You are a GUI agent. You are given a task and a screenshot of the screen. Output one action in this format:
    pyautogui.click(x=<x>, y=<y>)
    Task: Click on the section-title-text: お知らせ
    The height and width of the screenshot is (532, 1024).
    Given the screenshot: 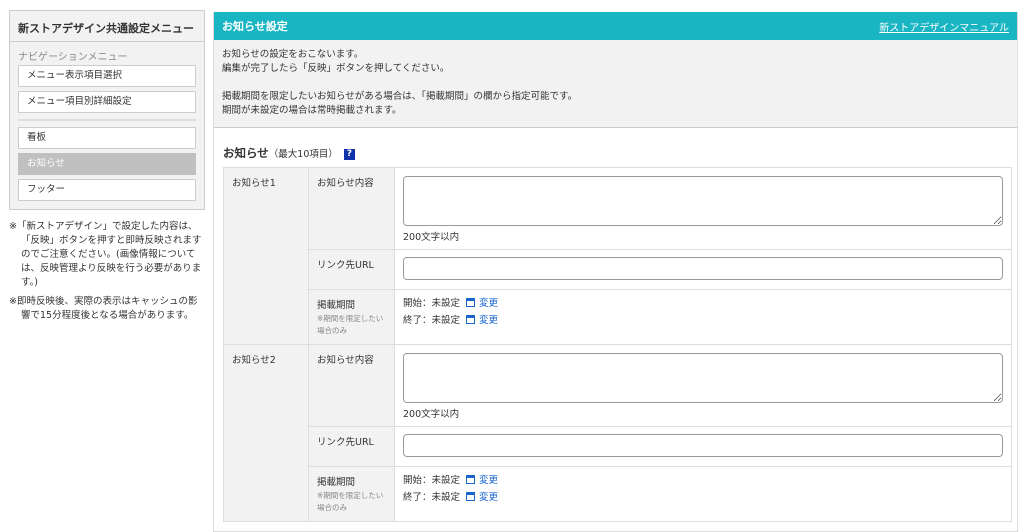 What is the action you would take?
    pyautogui.click(x=246, y=153)
    